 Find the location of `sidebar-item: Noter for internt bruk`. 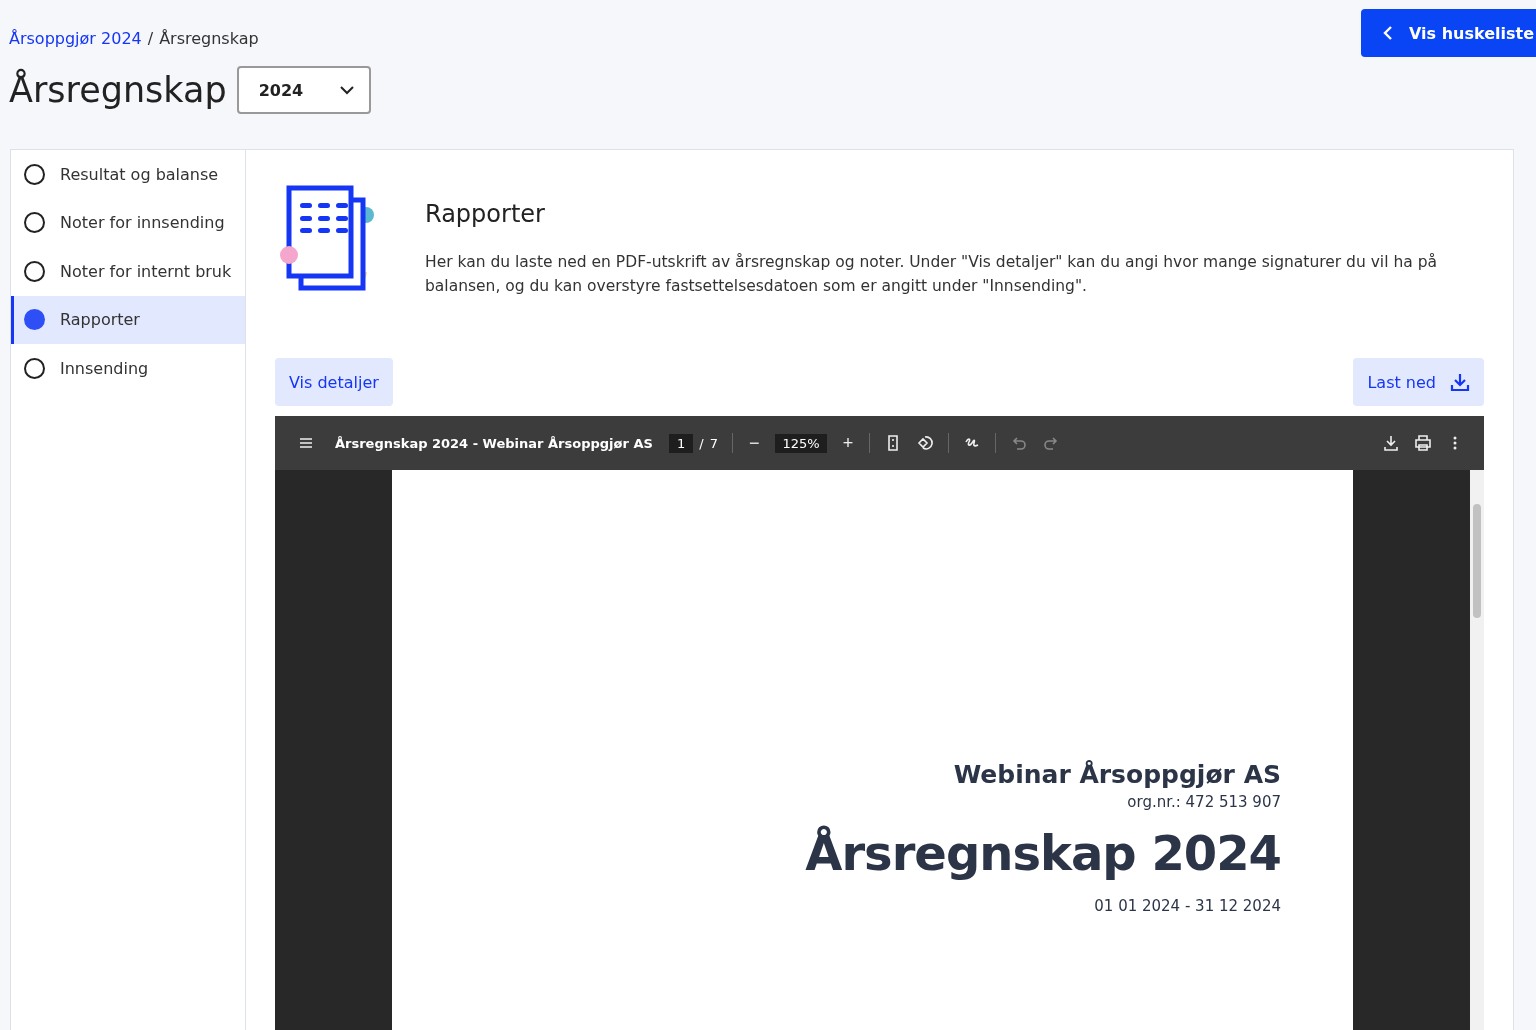

sidebar-item: Noter for internt bruk is located at coordinates (128, 271).